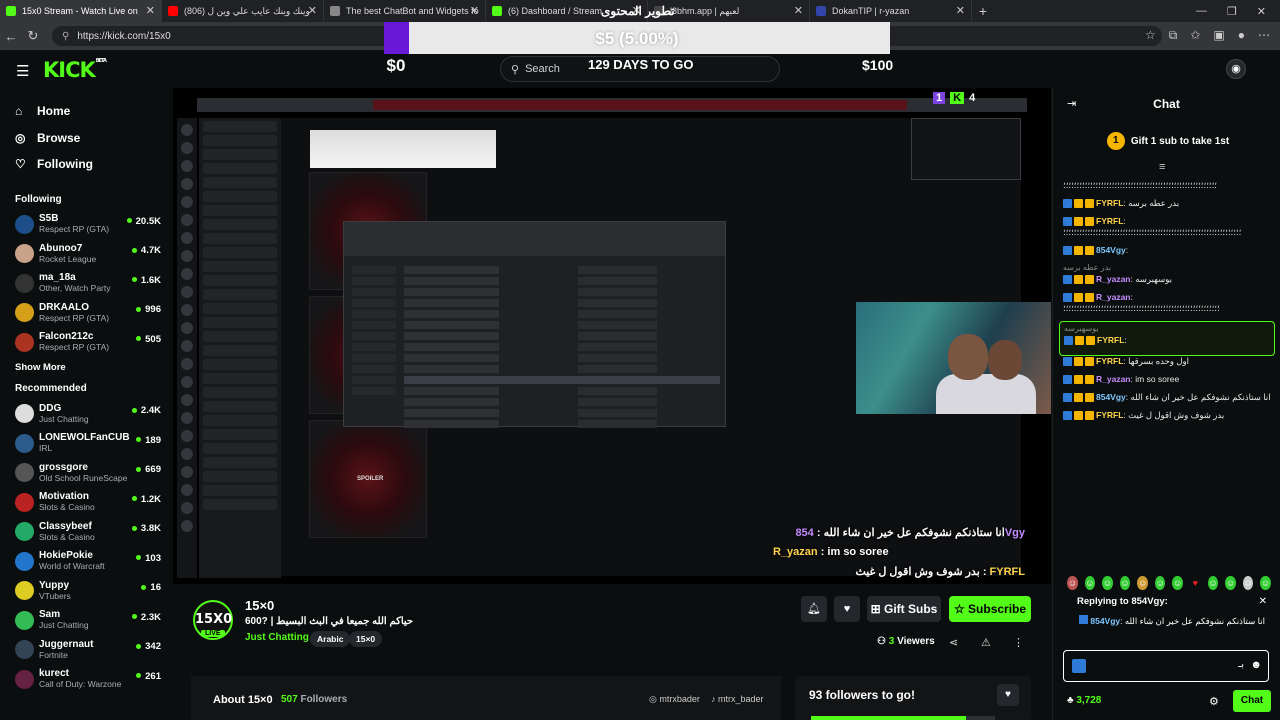 The image size is (1280, 720). Describe the element at coordinates (86, 111) in the screenshot. I see `nav-home: ⌂ Home` at that location.